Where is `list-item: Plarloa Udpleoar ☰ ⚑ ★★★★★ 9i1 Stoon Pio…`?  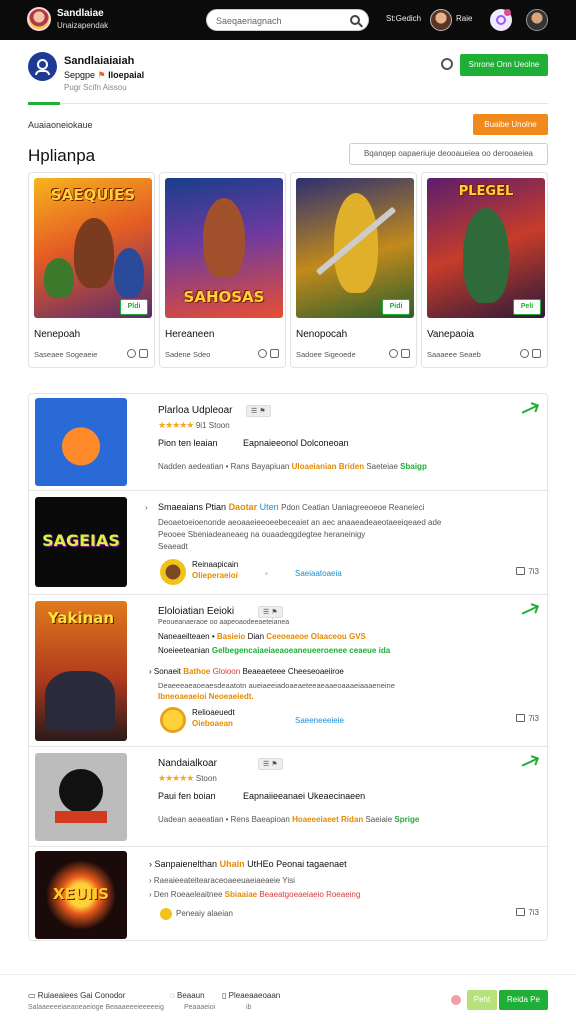 list-item: Plarloa Udpleoar ☰ ⚑ ★★★★★ 9i1 Stoon Pio… is located at coordinates (289, 442).